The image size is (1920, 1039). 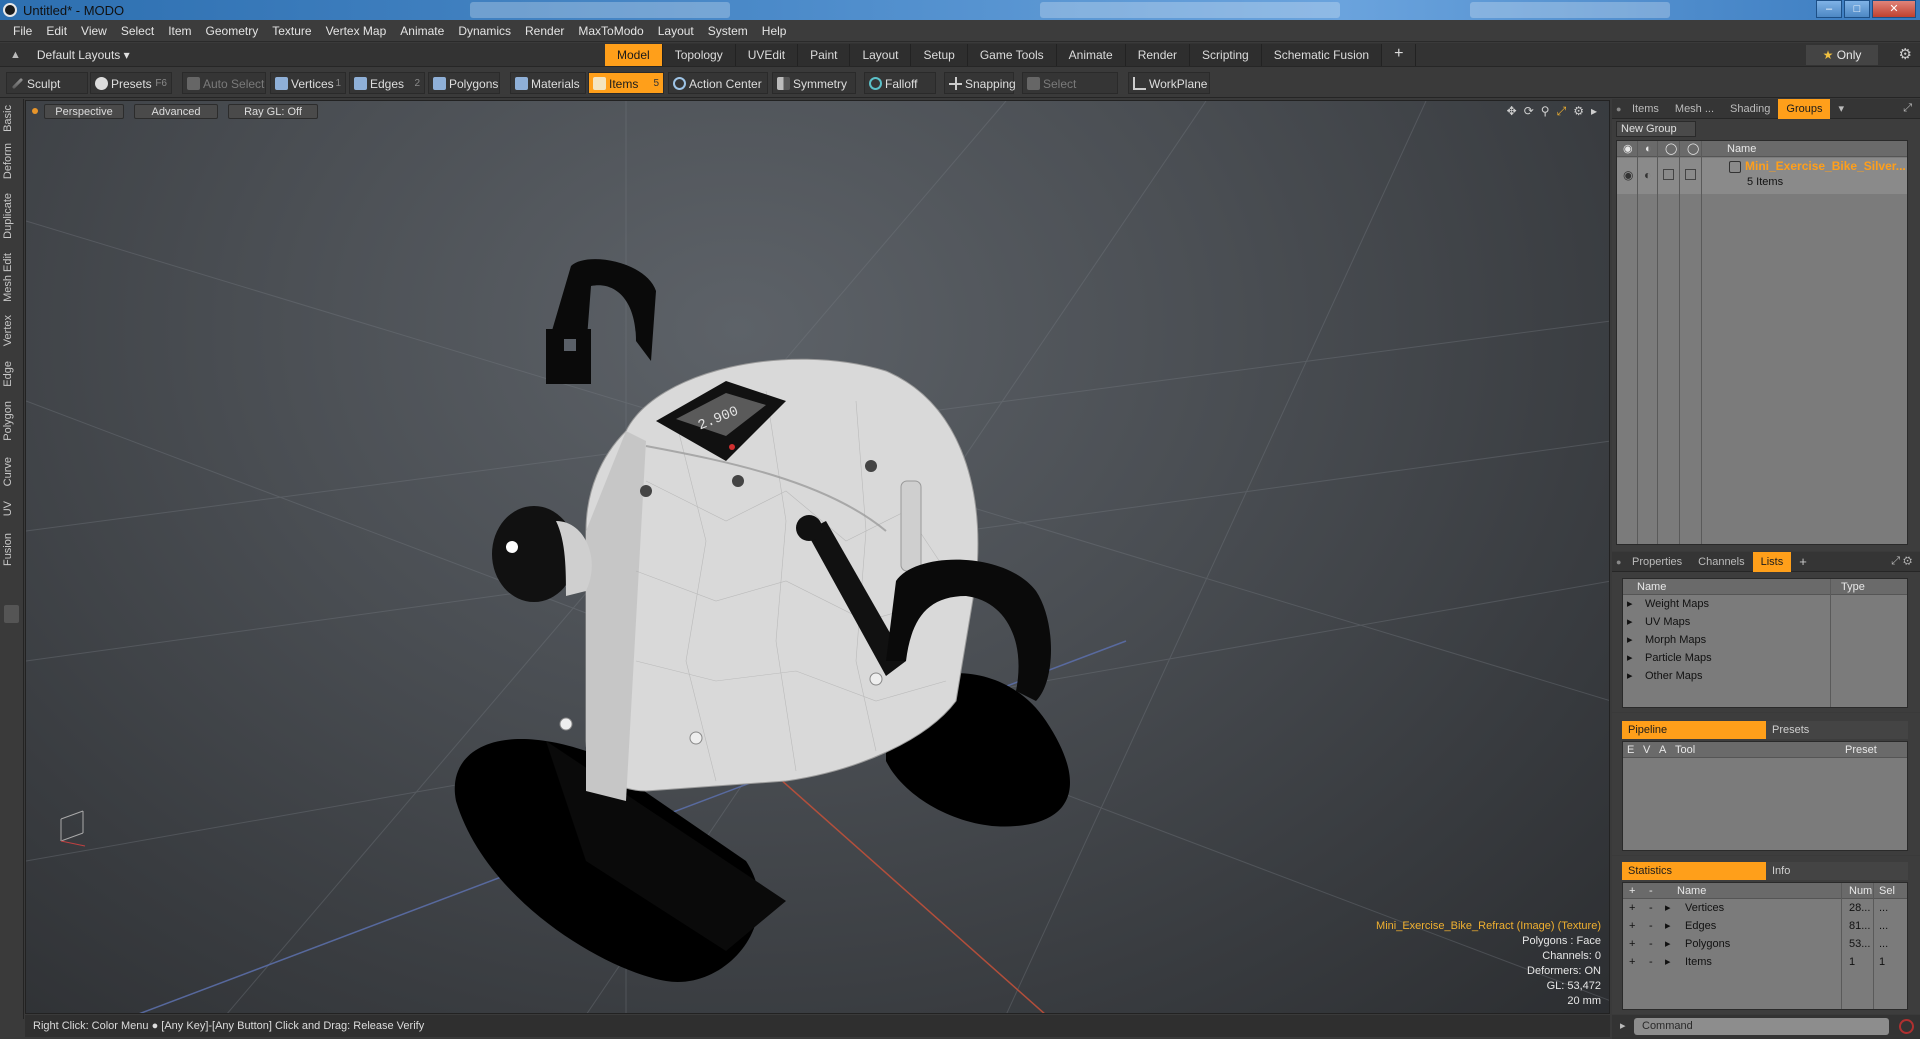 I want to click on left-tab-duplicate: Duplicate, so click(x=12, y=216).